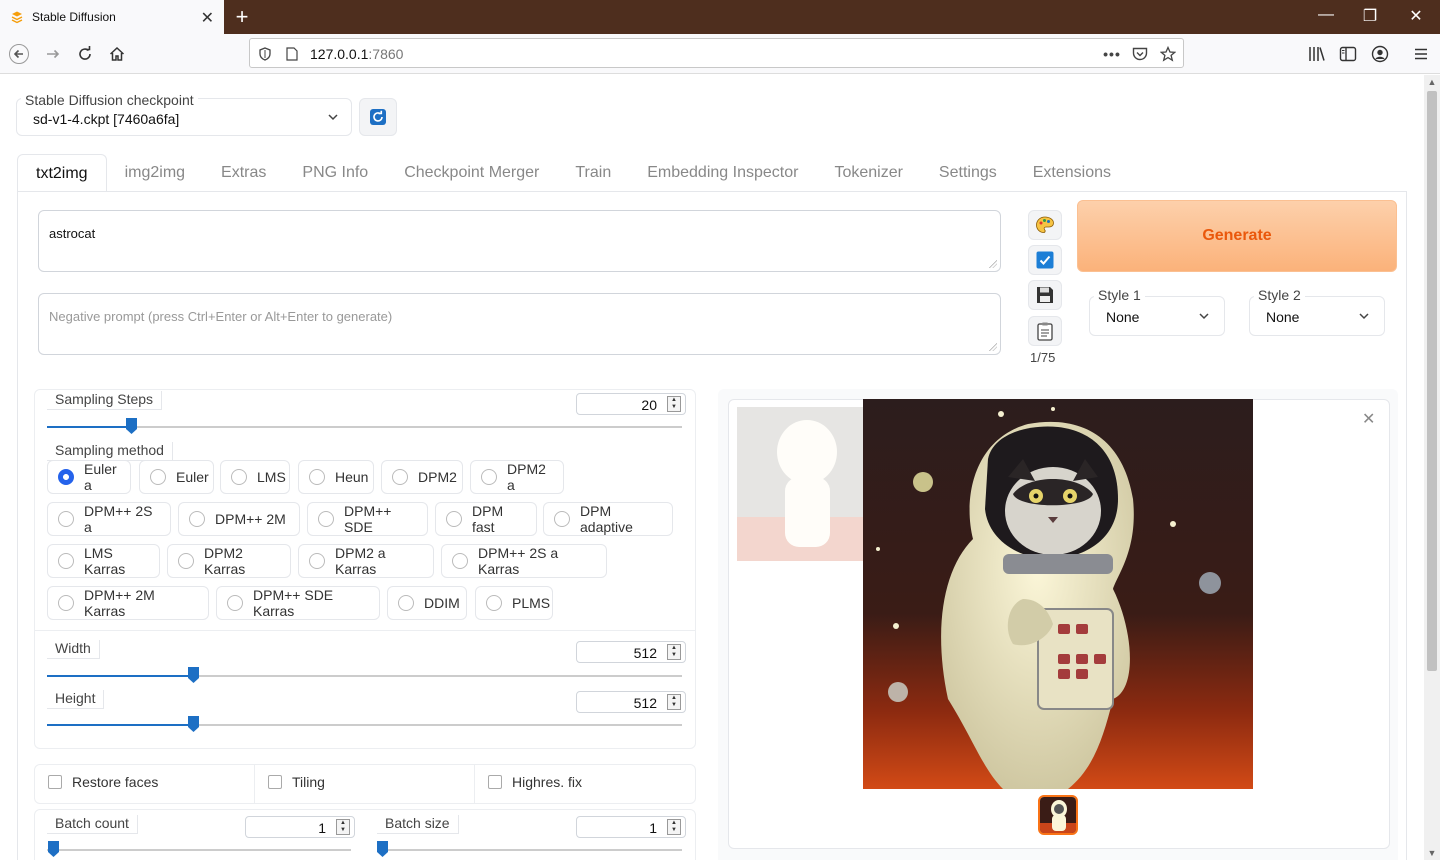 Image resolution: width=1440 pixels, height=860 pixels. I want to click on new-tab-icon: +, so click(242, 17).